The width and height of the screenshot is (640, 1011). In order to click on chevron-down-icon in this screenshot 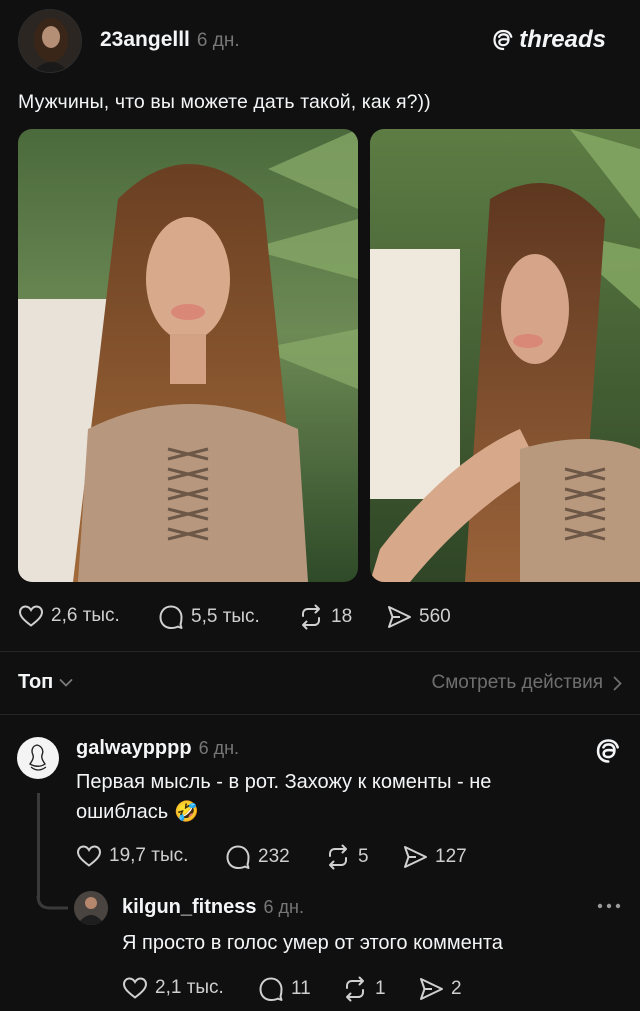, I will do `click(66, 682)`.